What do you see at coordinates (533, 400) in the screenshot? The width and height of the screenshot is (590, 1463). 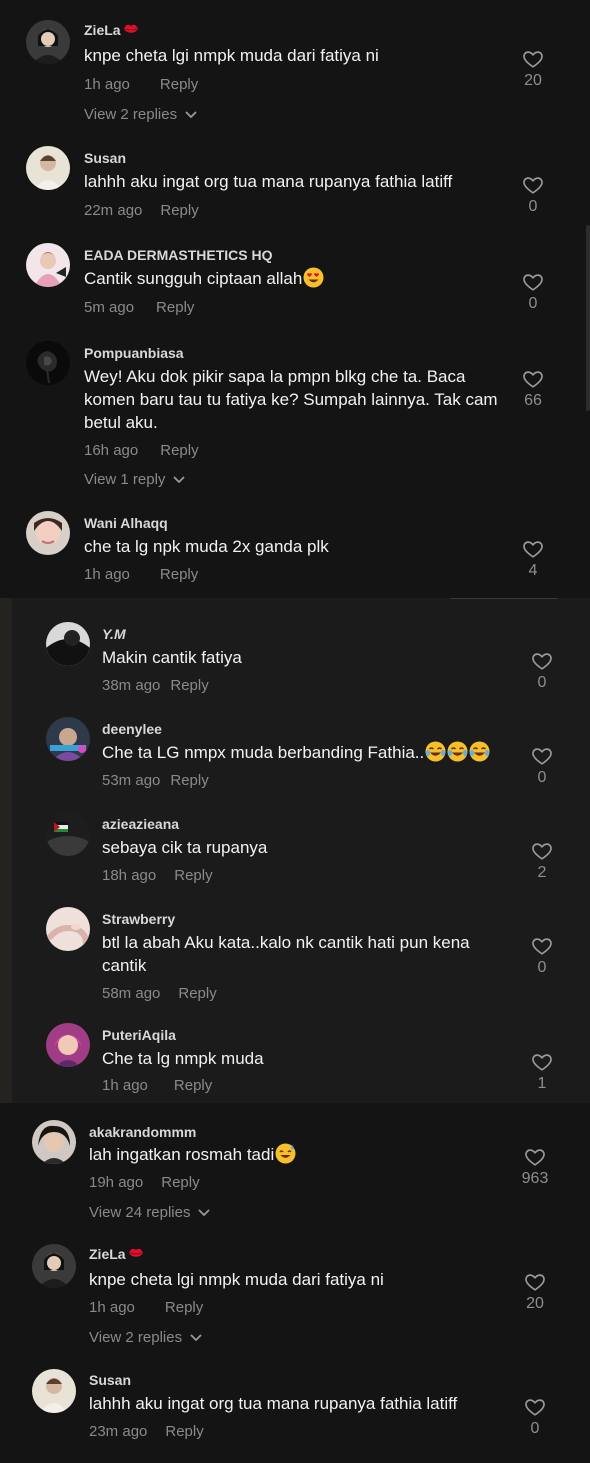 I see `like-count: 66` at bounding box center [533, 400].